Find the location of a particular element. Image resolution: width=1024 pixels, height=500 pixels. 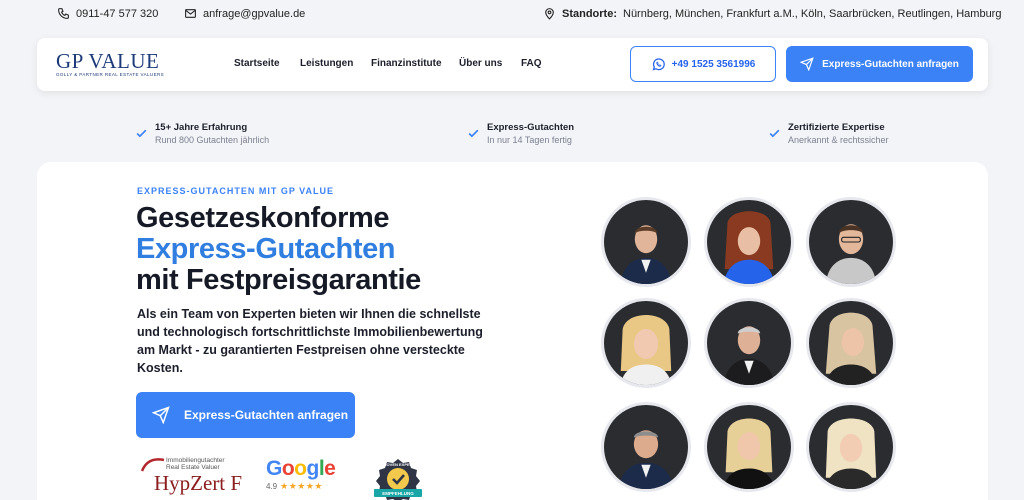

google-rating-badge: Google 4.9 ★★★★★ is located at coordinates (303, 478).